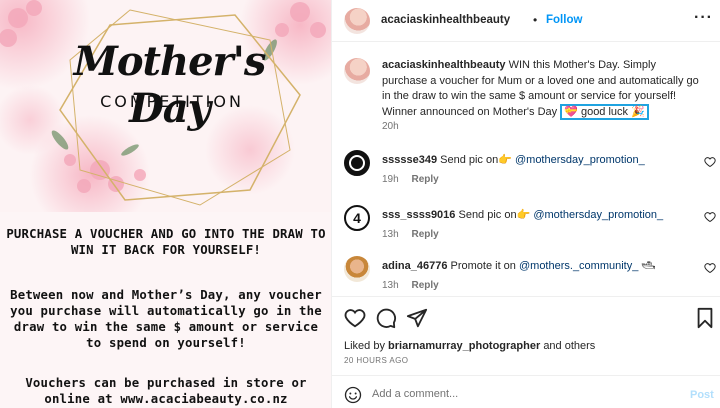  I want to click on caption-timestamp: 20h, so click(390, 126).